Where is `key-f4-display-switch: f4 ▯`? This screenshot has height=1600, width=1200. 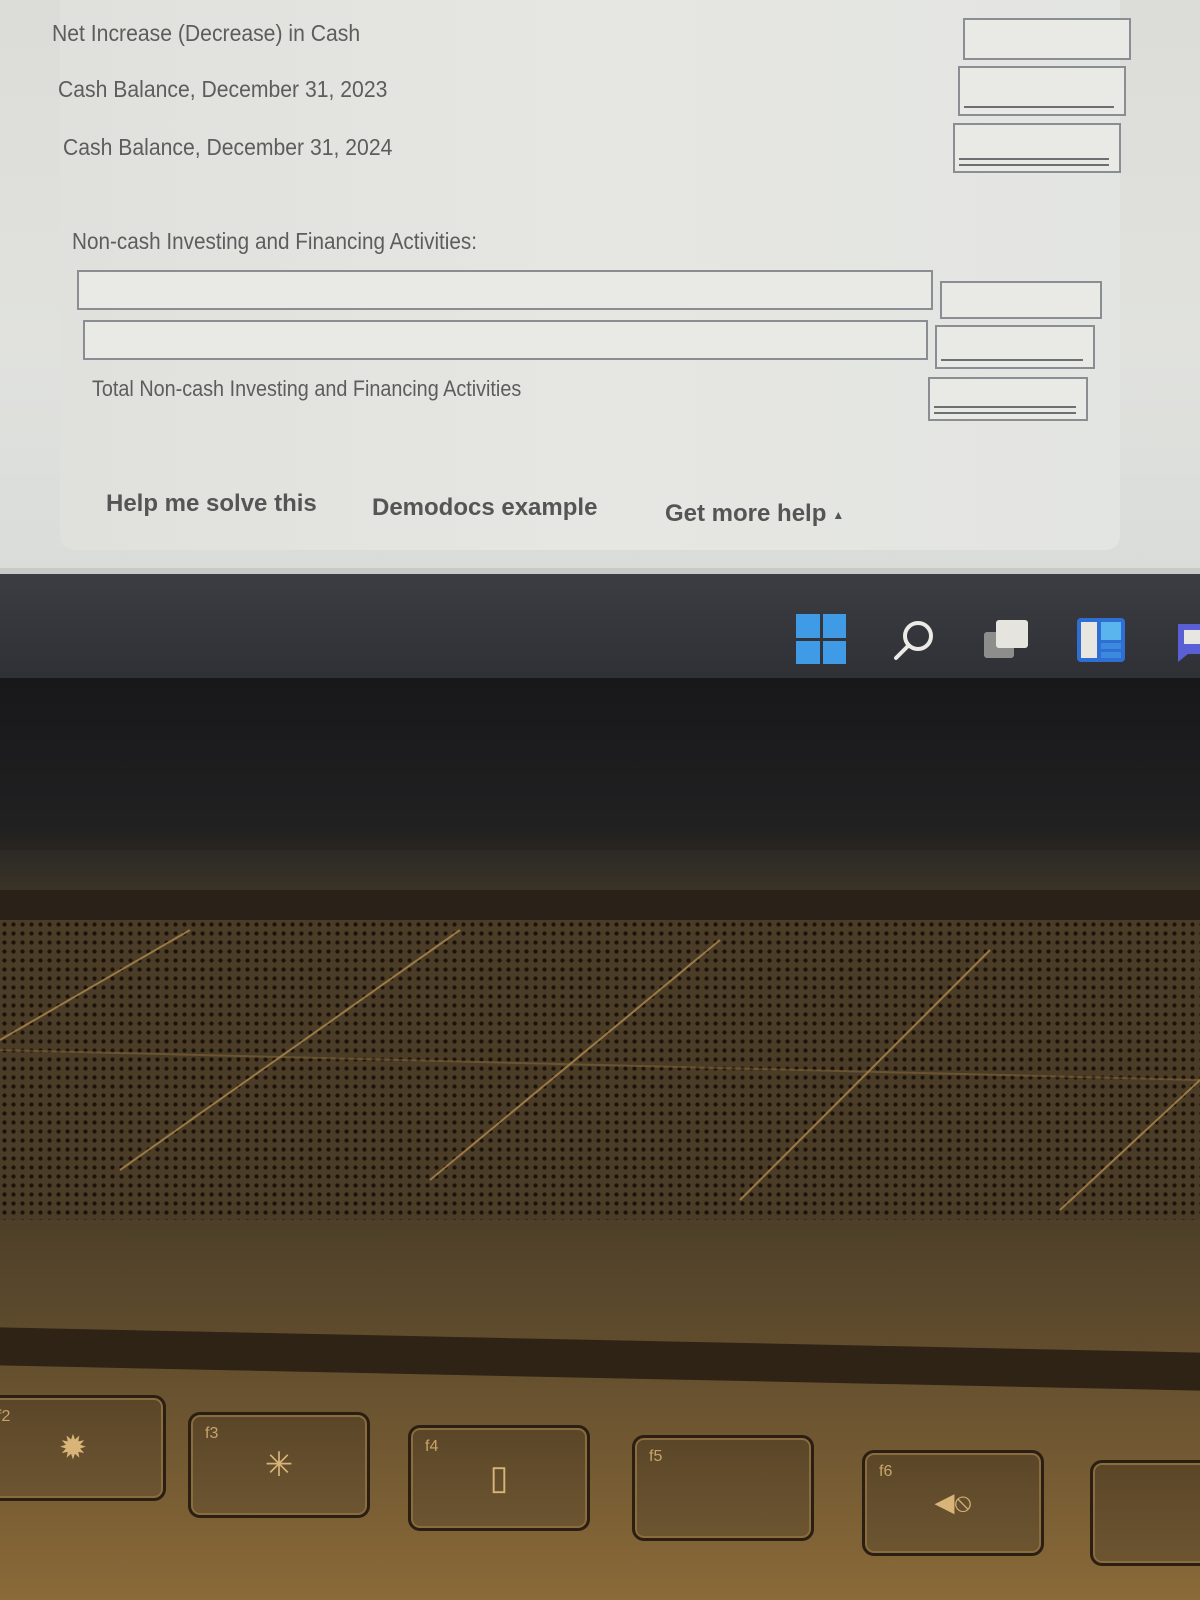 key-f4-display-switch: f4 ▯ is located at coordinates (499, 1478).